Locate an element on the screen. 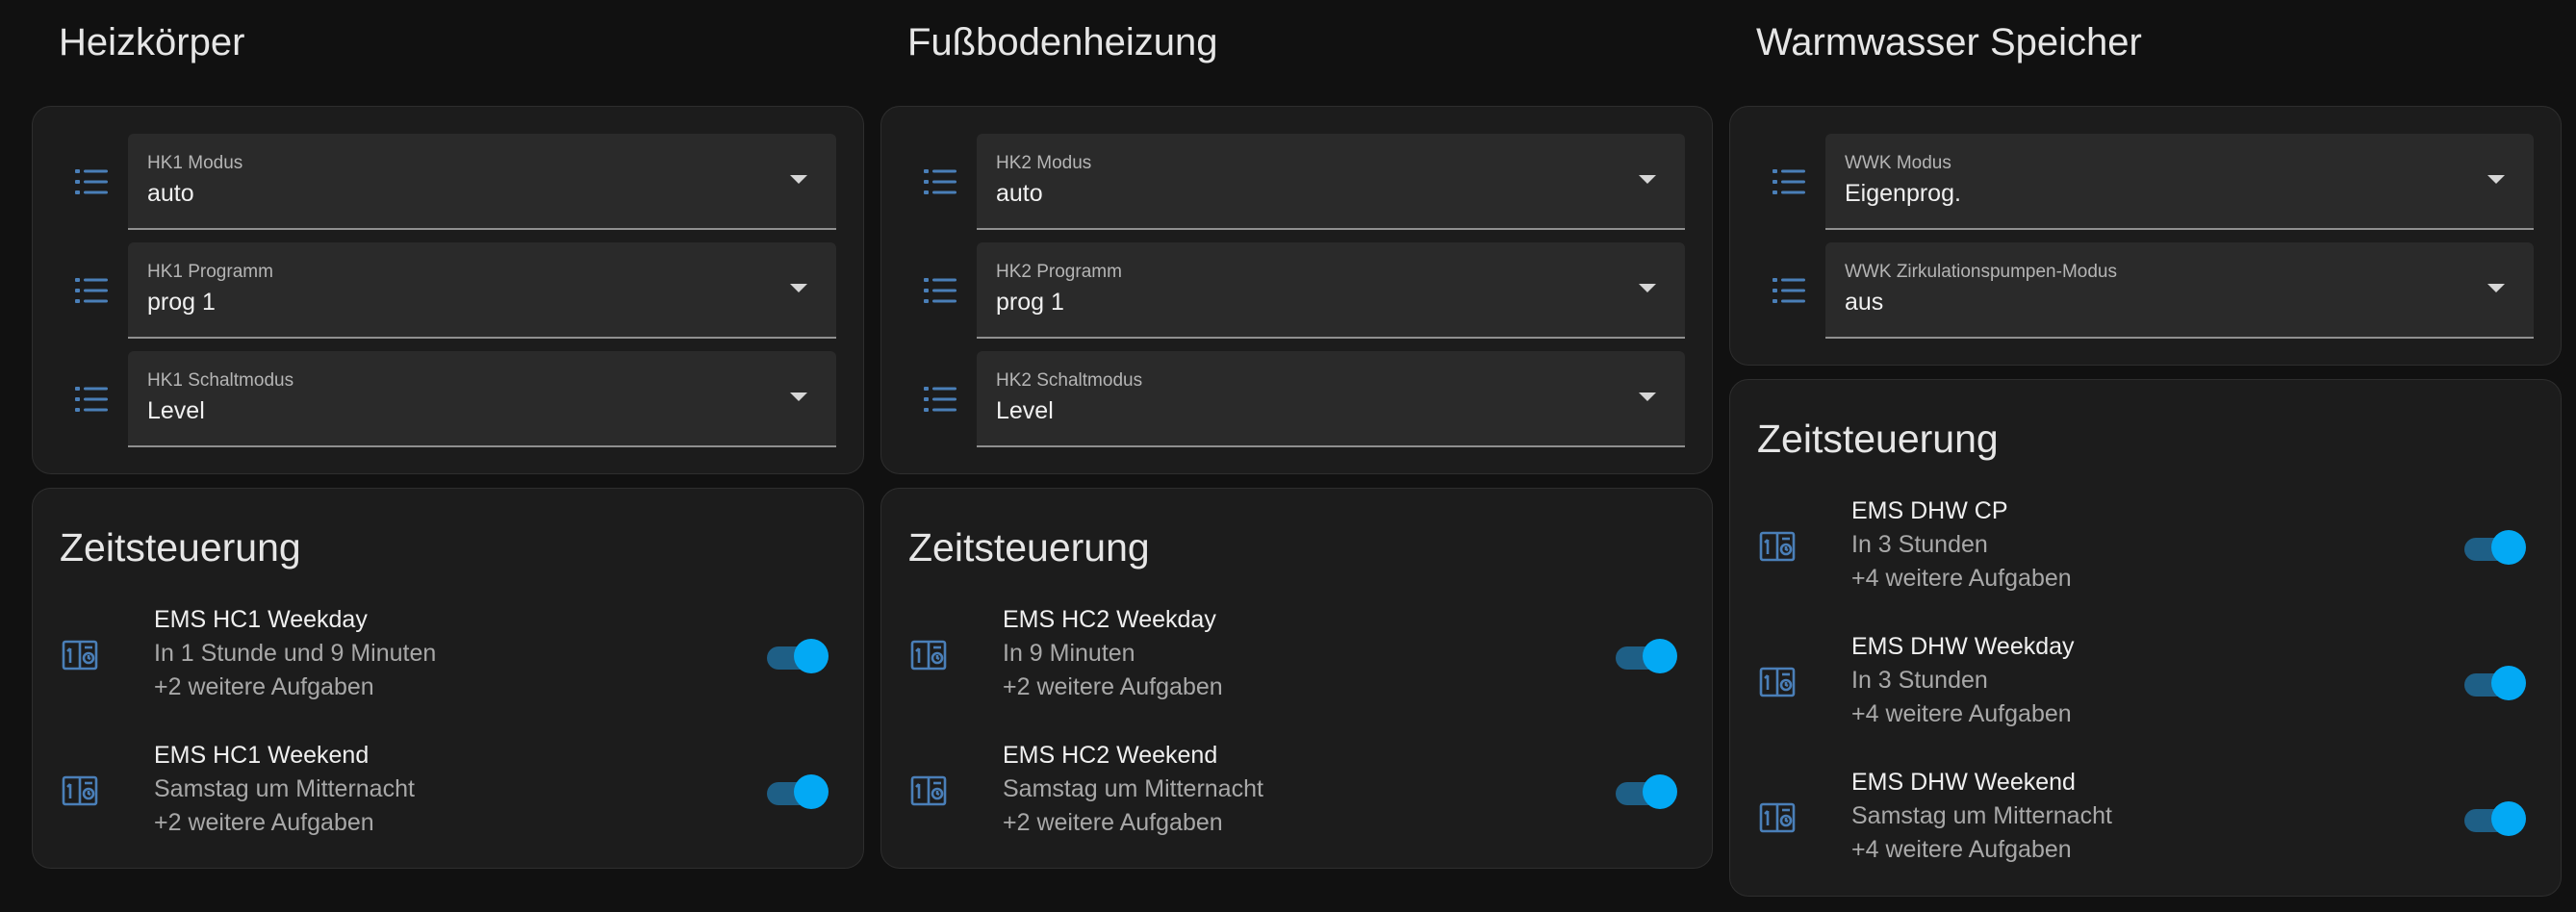  select-row: WWK Zirkulationspumpen-Modus aus is located at coordinates (2145, 291).